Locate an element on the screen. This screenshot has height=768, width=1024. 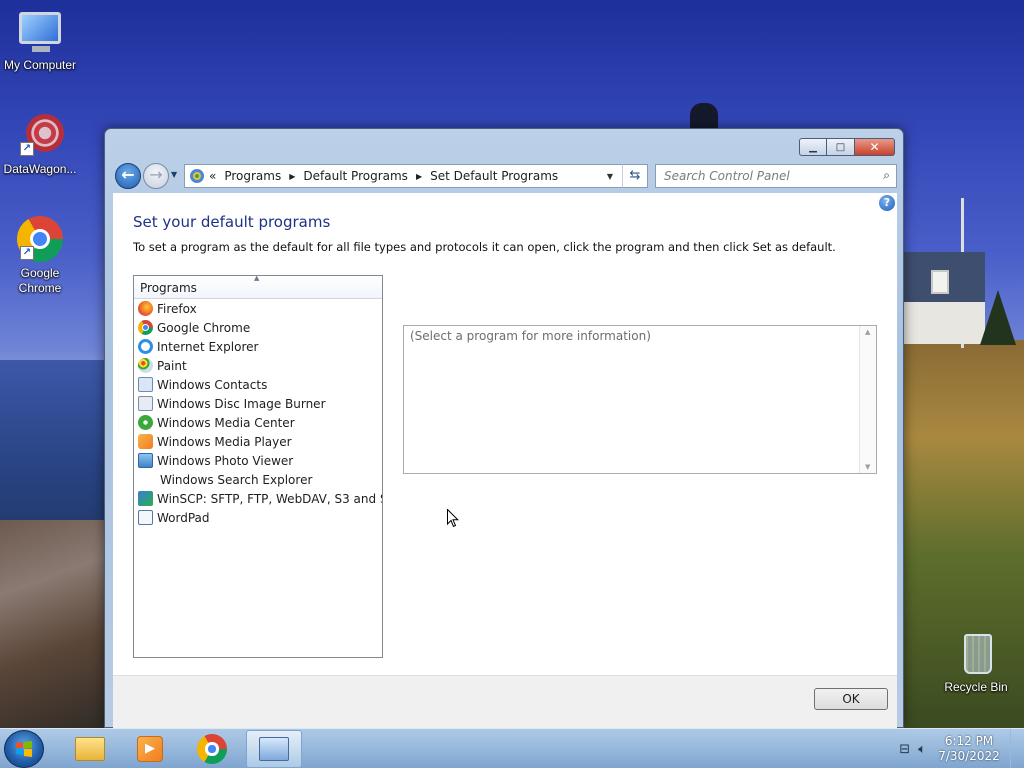
list-item: Google Chrome is located at coordinates (258, 327).